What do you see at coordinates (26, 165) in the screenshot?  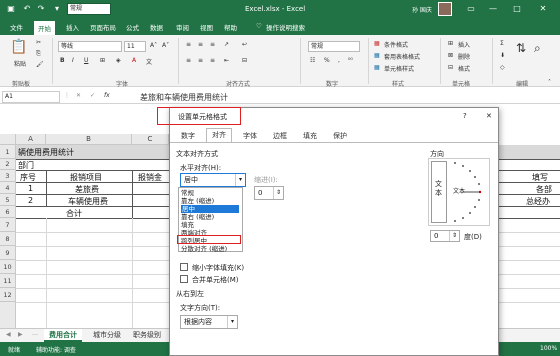 I see `cell-a2: 部门` at bounding box center [26, 165].